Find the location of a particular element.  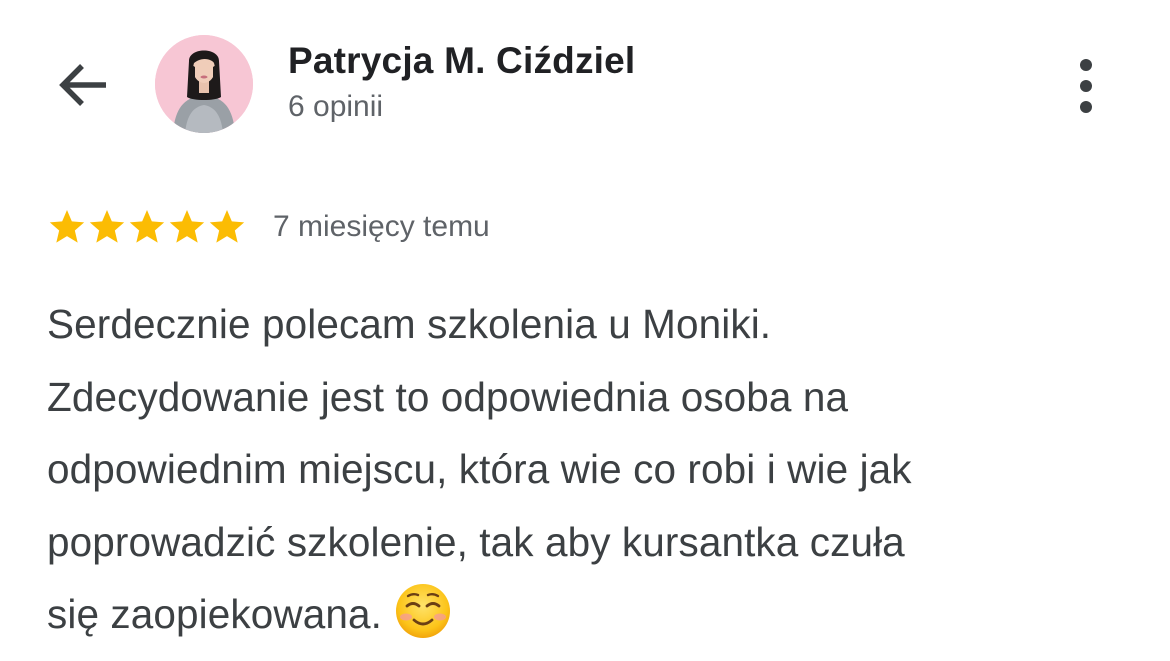

back-button is located at coordinates (83, 85).